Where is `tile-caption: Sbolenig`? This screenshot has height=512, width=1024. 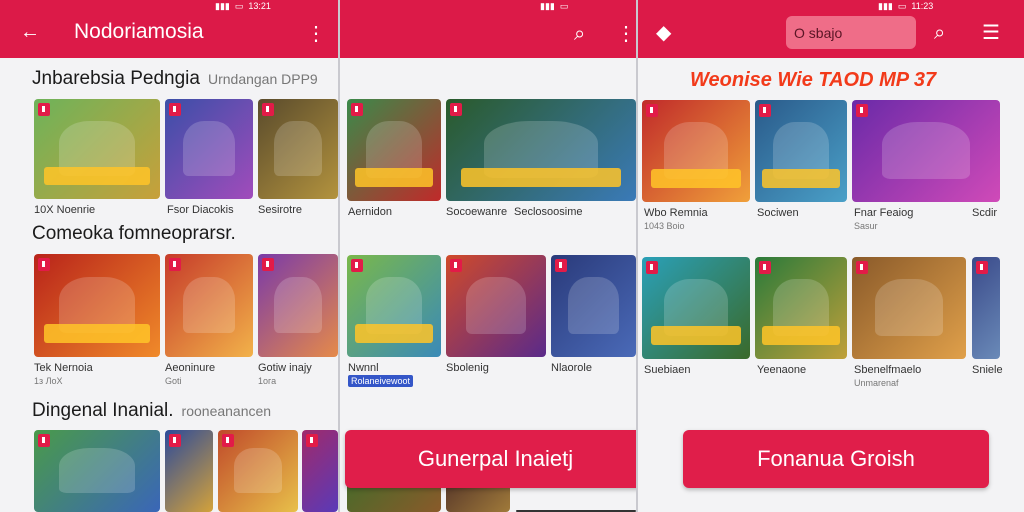
tile-caption: Sbolenig is located at coordinates (467, 368).